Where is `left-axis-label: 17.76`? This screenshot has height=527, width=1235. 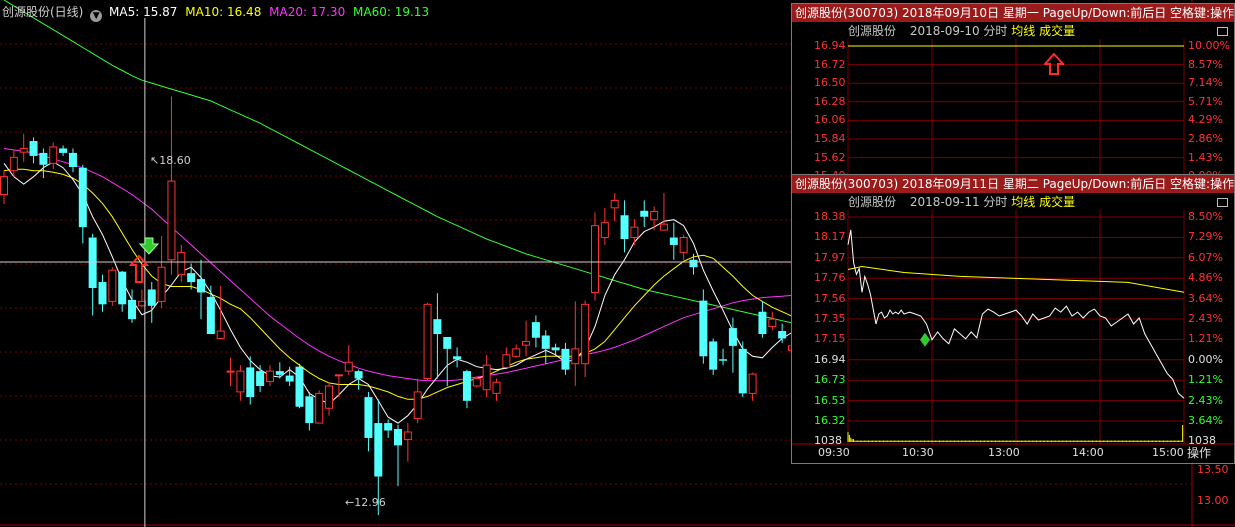 left-axis-label: 17.76 is located at coordinates (830, 278).